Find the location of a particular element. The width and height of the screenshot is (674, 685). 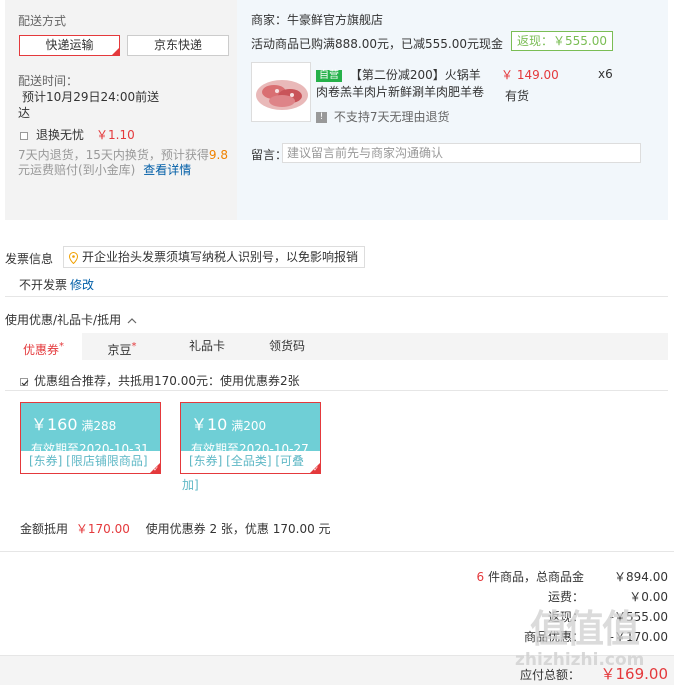

self-operated-badge: 自营 is located at coordinates (329, 75).